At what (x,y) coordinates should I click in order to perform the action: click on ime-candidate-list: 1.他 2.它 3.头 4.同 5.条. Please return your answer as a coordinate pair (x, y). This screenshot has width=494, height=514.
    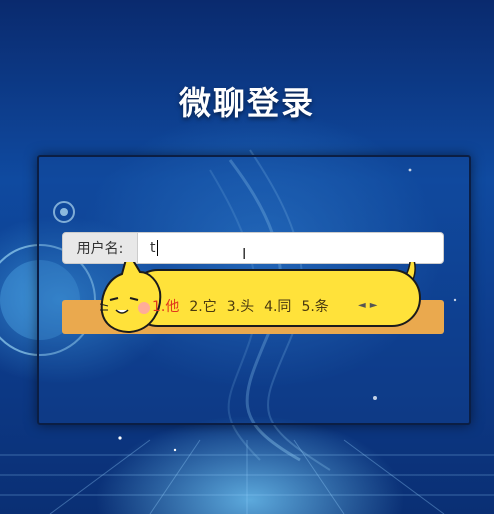
    Looking at the image, I should click on (240, 306).